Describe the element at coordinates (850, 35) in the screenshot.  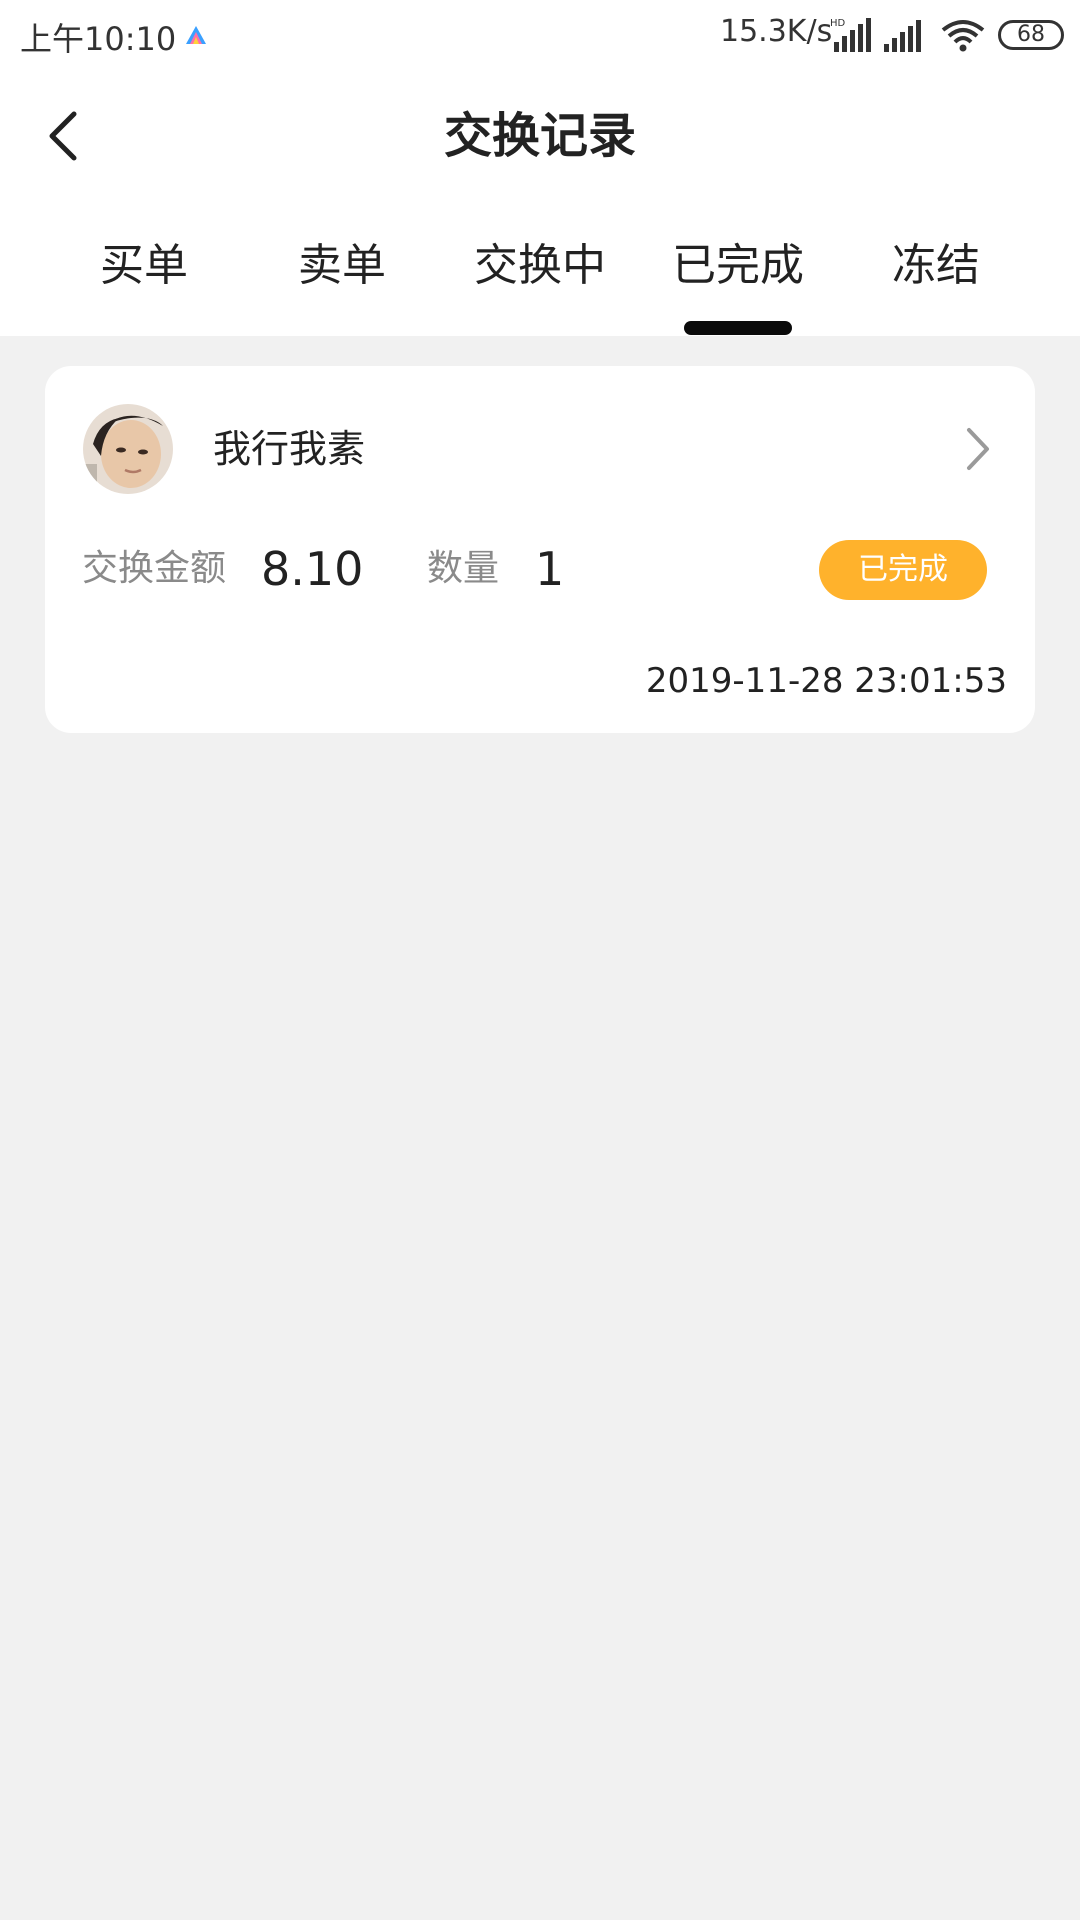
I see `signal-icon: HD` at that location.